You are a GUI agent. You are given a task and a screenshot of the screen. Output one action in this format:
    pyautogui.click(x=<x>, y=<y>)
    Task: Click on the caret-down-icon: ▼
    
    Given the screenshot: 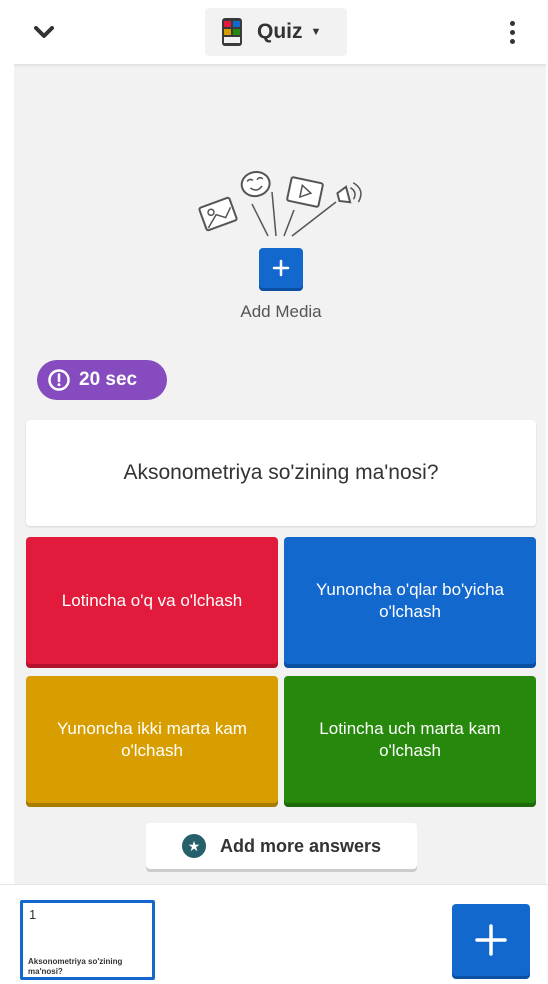 What is the action you would take?
    pyautogui.click(x=316, y=32)
    